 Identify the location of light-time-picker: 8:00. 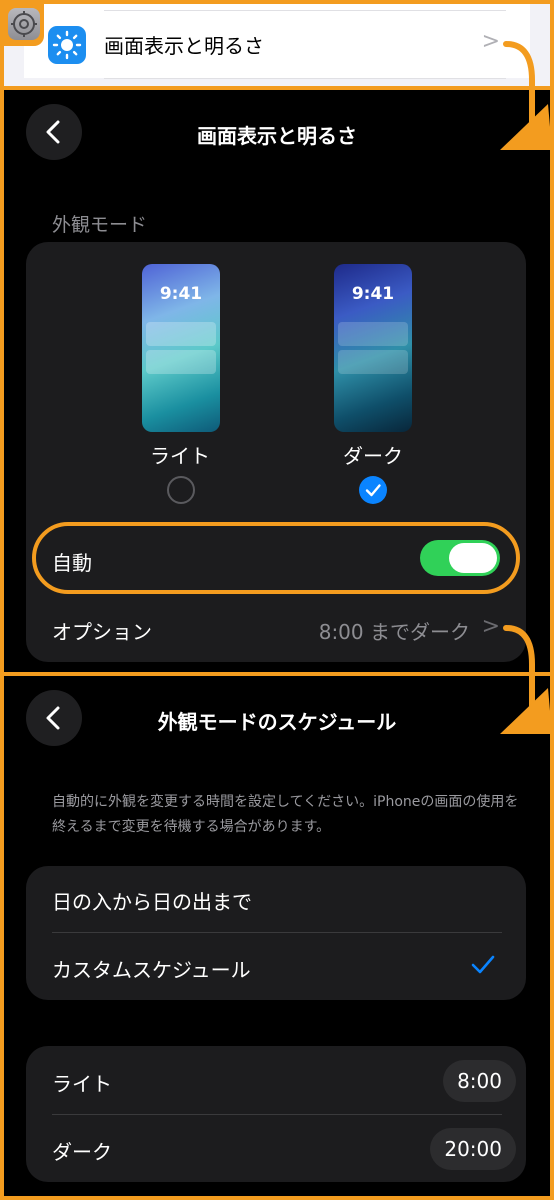
(479, 1081).